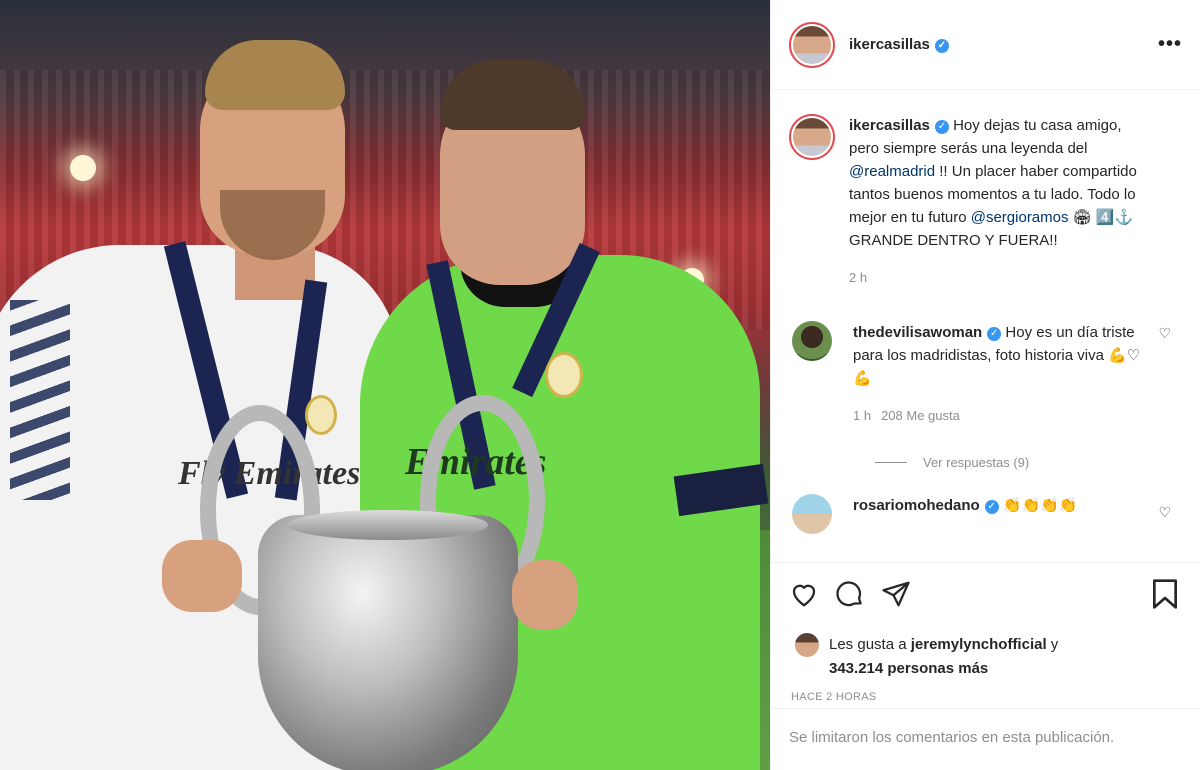 This screenshot has height=770, width=1200. I want to click on caption-body: GRANDE DENTRO Y FUERA!!, so click(953, 240).